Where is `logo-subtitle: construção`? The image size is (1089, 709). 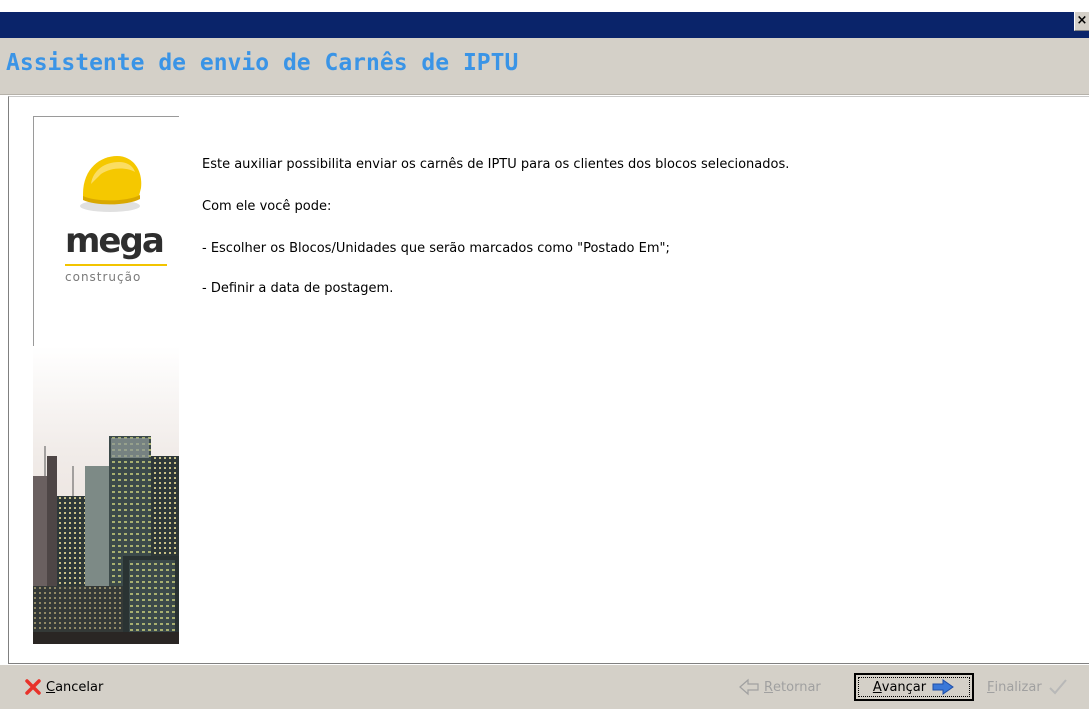 logo-subtitle: construção is located at coordinates (103, 277).